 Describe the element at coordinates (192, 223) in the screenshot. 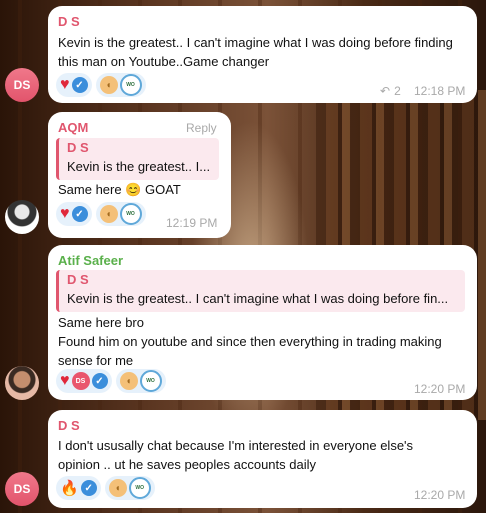

I see `timestamp: 12:19 PM` at that location.